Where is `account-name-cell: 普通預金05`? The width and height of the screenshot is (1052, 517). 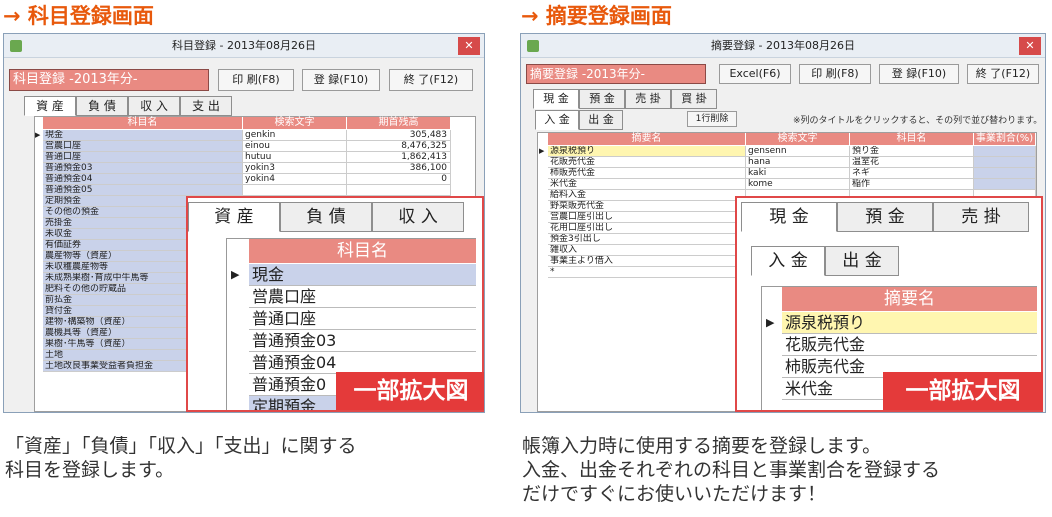 account-name-cell: 普通預金05 is located at coordinates (143, 190).